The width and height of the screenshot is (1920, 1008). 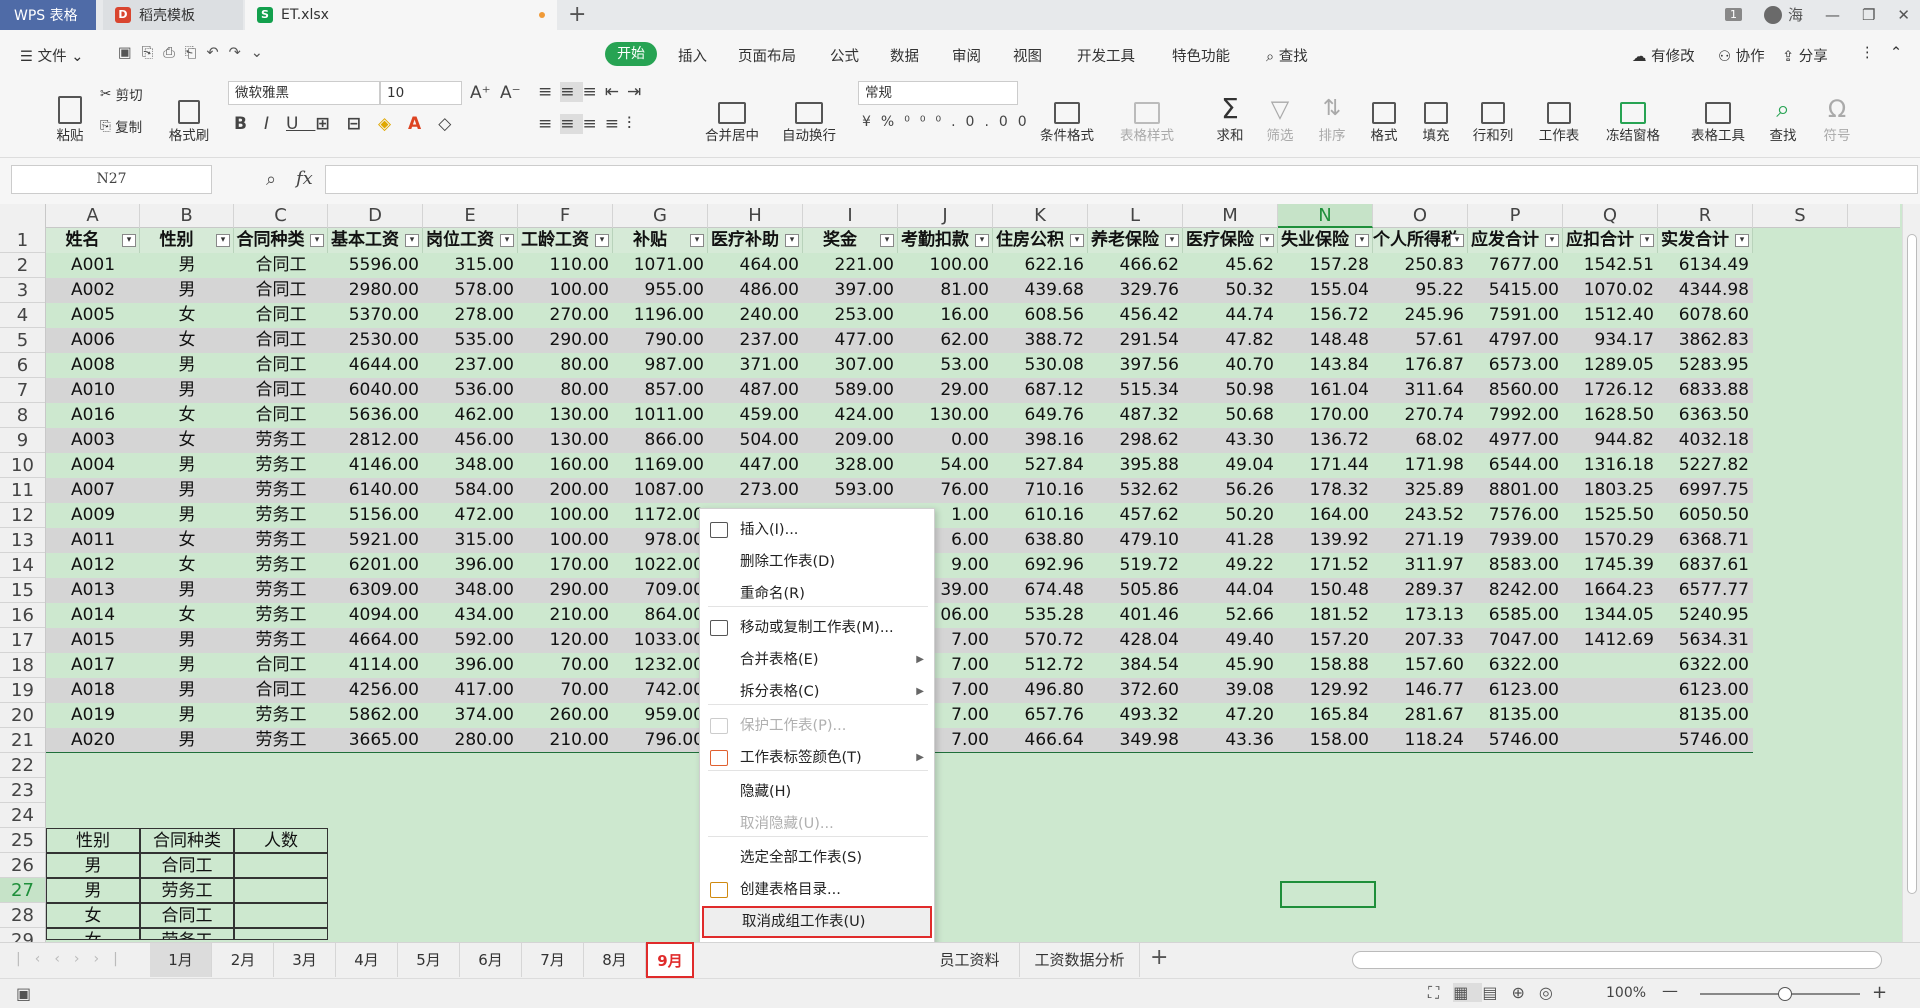 I want to click on row-header-22: 22, so click(x=22, y=765).